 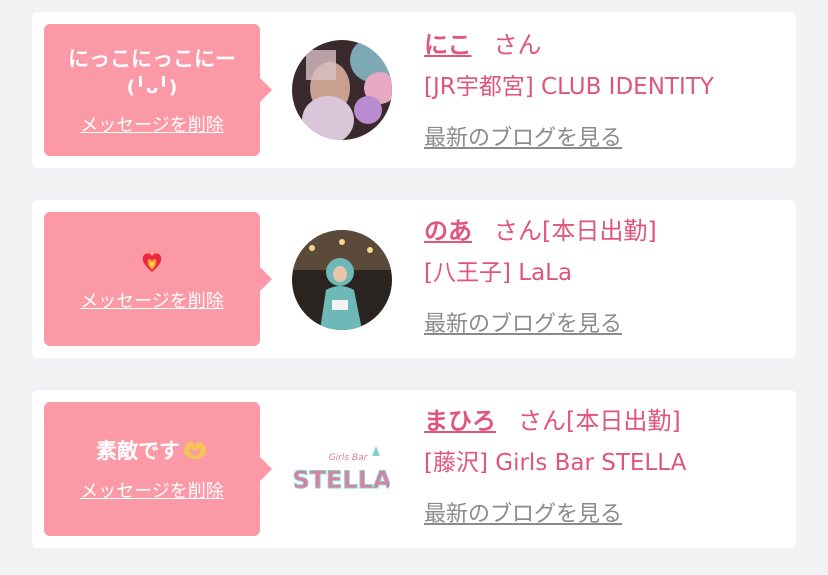 I want to click on message-text, so click(x=152, y=261).